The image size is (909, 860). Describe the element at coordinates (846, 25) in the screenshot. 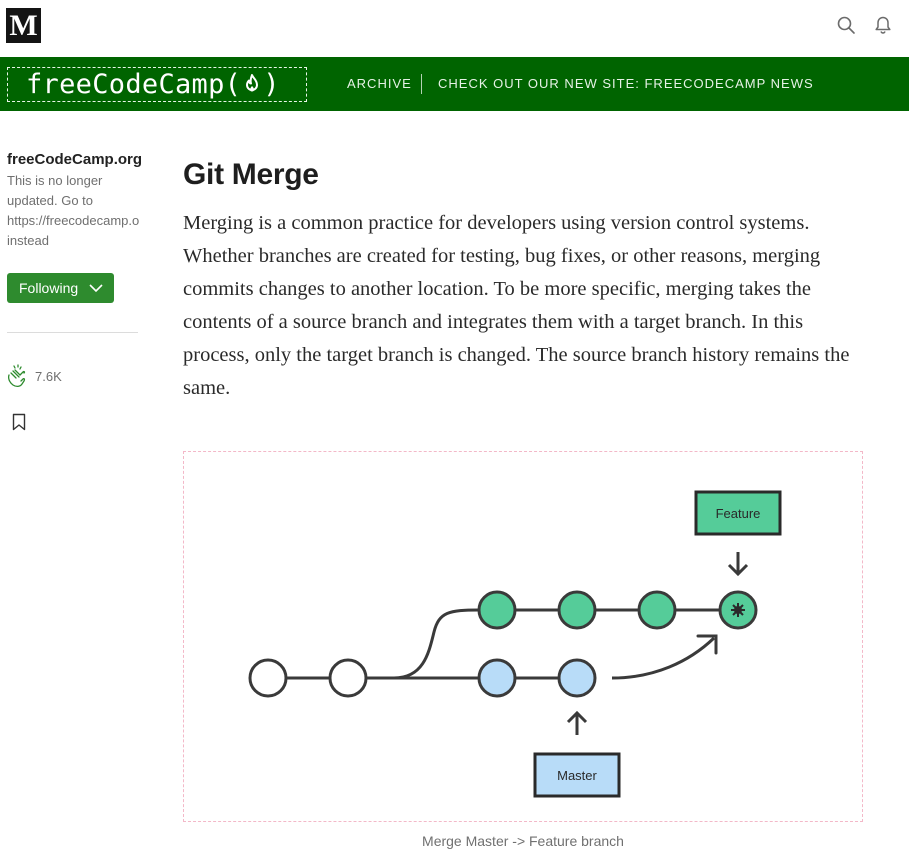

I see `search-icon` at that location.